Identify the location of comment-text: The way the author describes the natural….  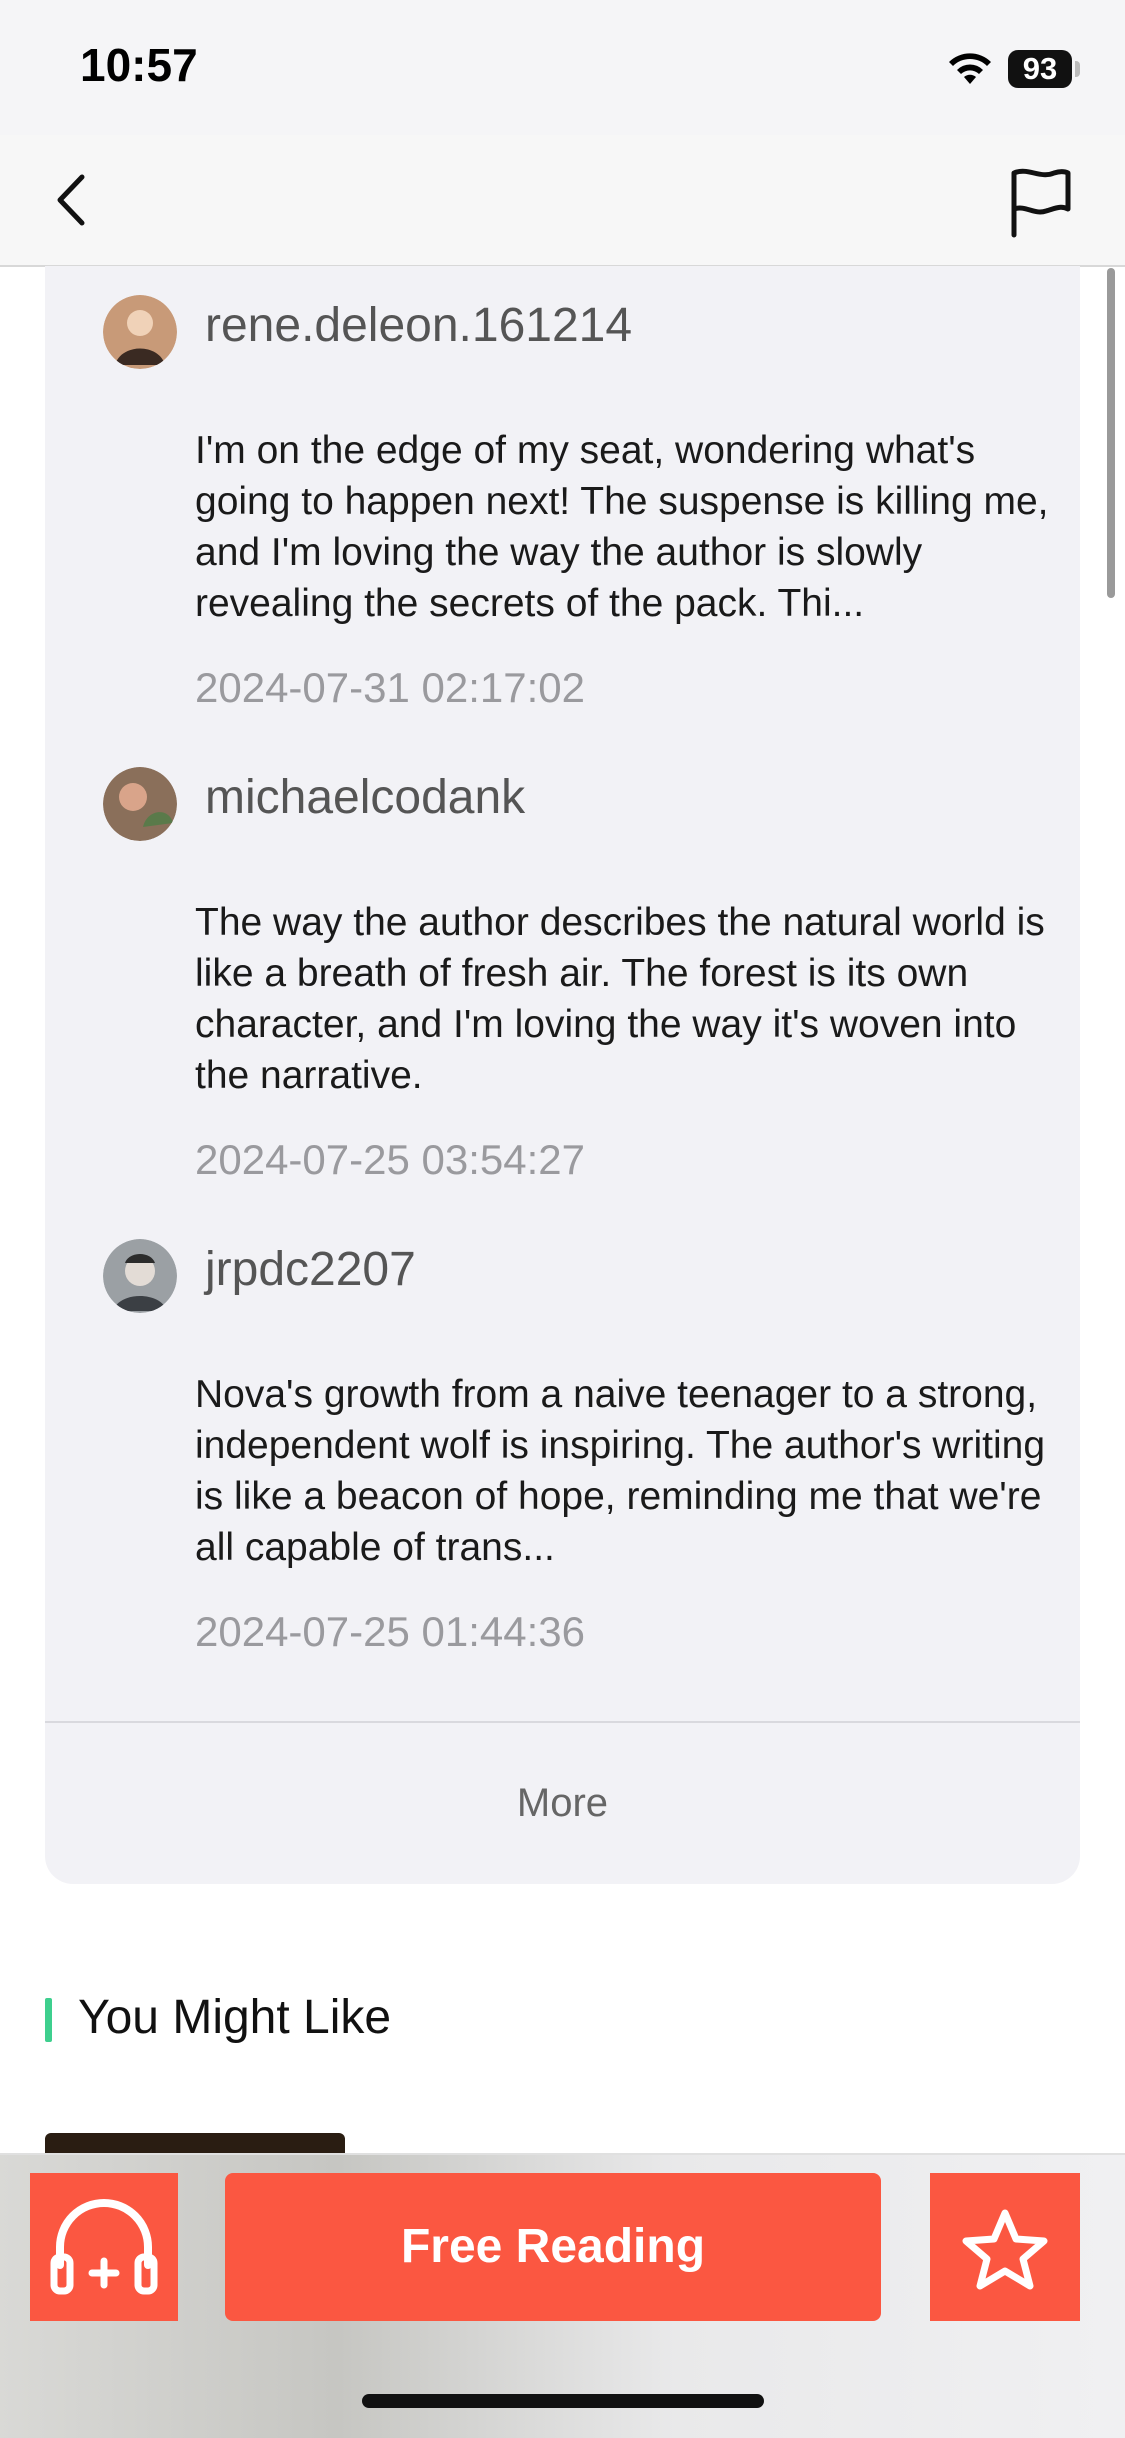
(620, 999).